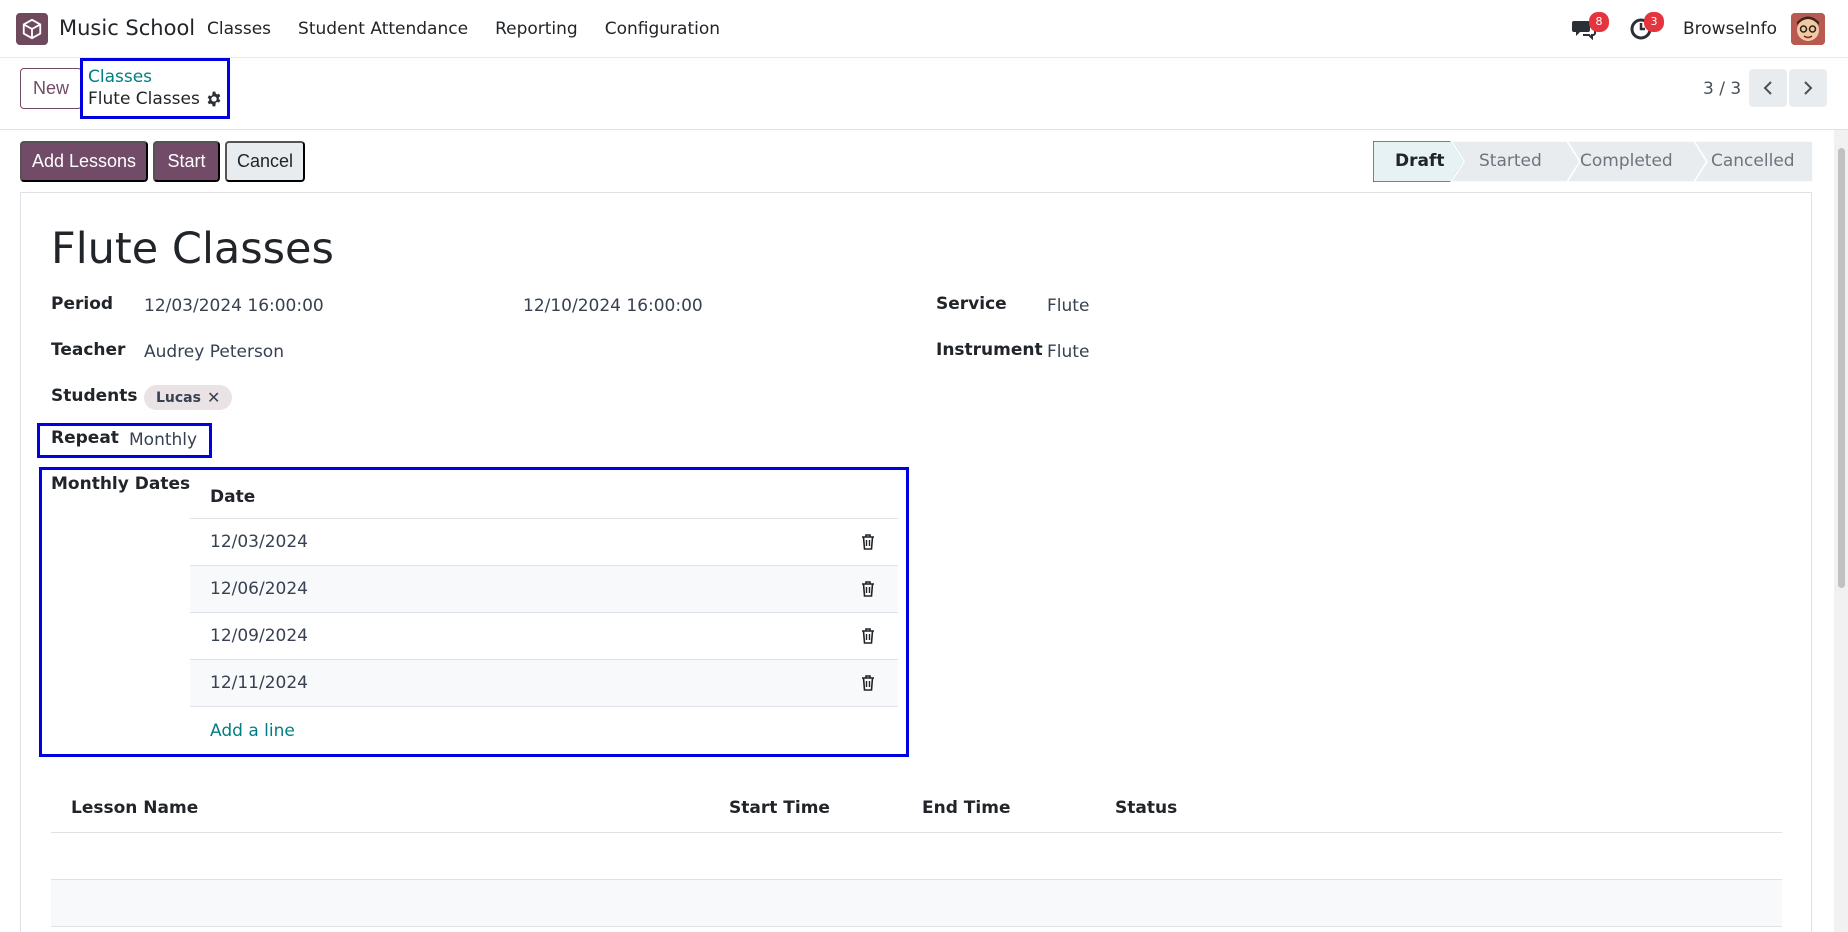 This screenshot has height=932, width=1848. I want to click on add-line-link: Add a line, so click(252, 731).